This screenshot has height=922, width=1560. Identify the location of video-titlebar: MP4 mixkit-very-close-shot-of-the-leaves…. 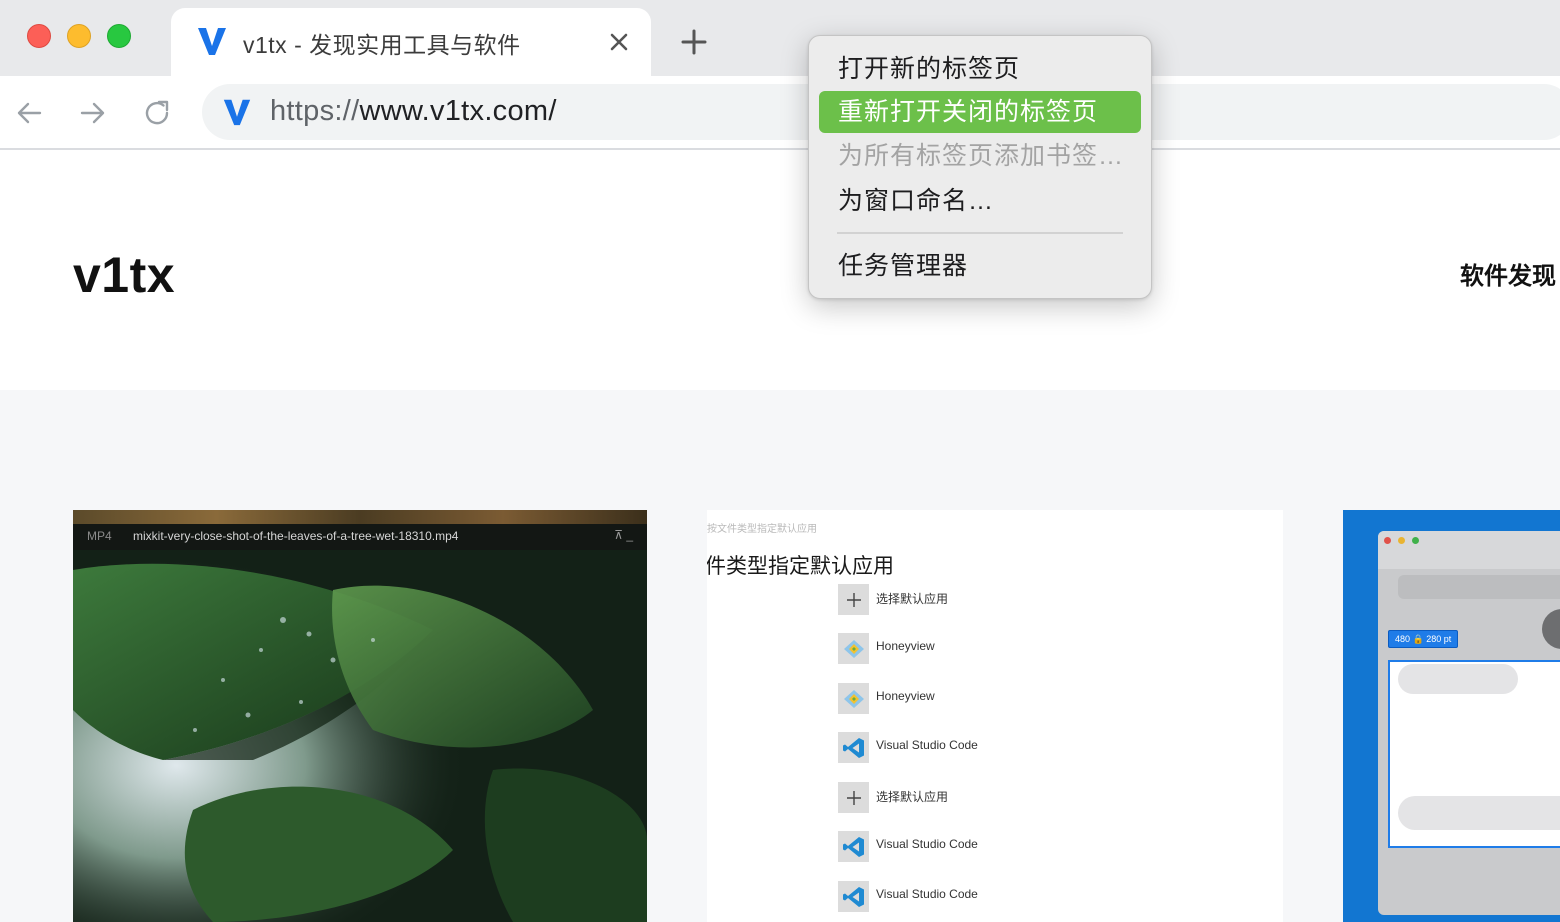
(360, 537).